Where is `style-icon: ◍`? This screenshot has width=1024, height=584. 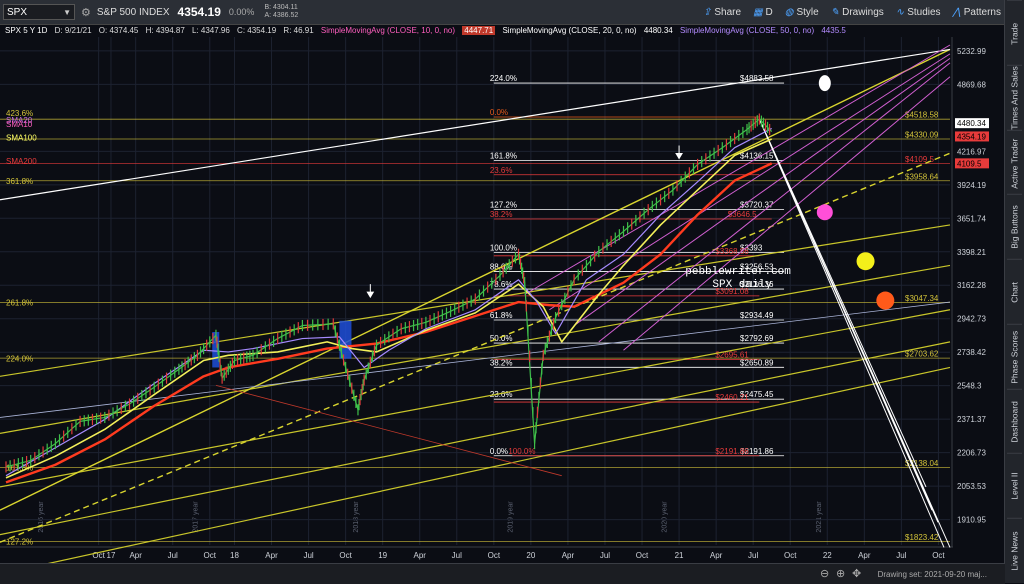
style-icon: ◍ is located at coordinates (789, 12).